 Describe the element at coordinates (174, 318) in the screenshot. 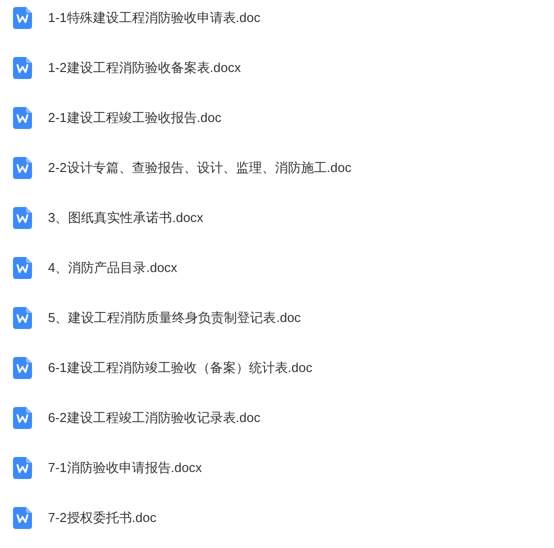

I see `file-name: 5、建设工程消防质量终身负责制登记表.doc` at that location.